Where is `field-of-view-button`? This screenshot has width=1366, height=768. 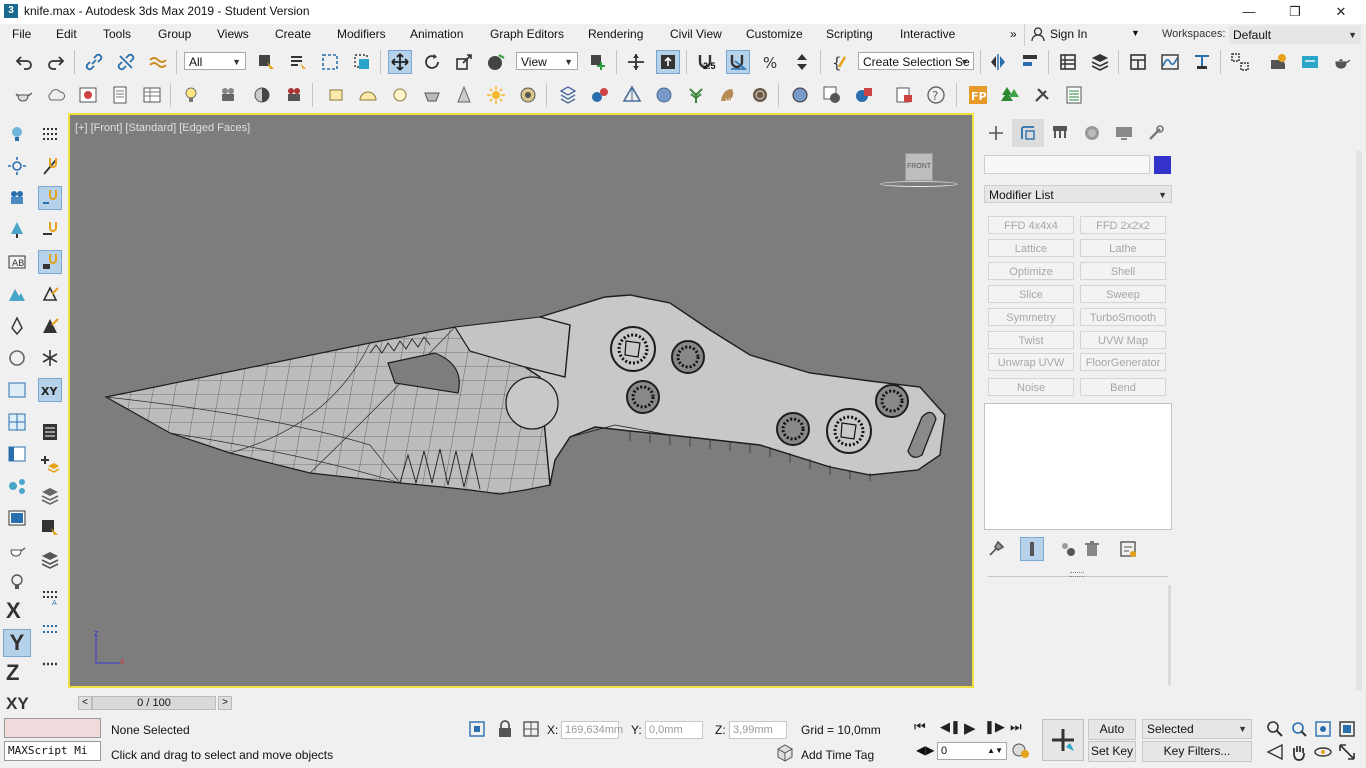 field-of-view-button is located at coordinates (1275, 752).